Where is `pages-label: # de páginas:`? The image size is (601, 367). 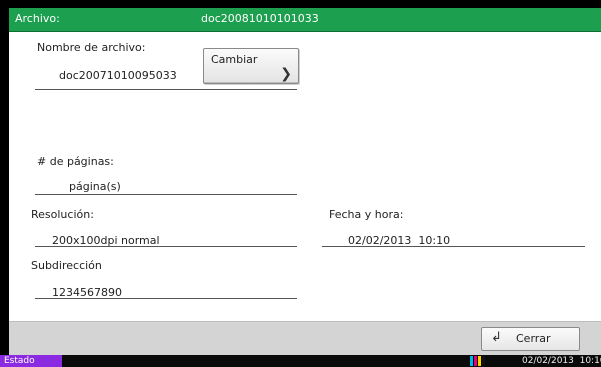
pages-label: # de páginas: is located at coordinates (75, 161).